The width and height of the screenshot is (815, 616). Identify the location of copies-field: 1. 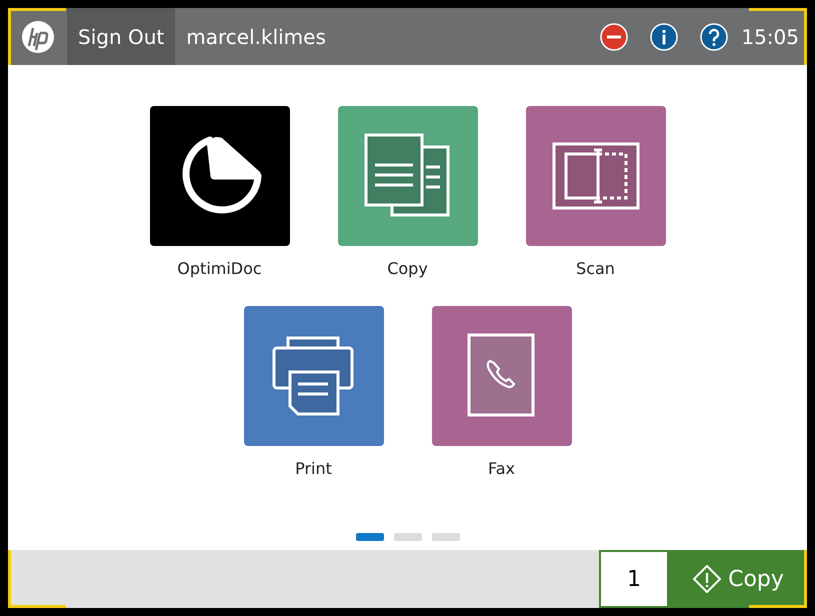
(634, 579).